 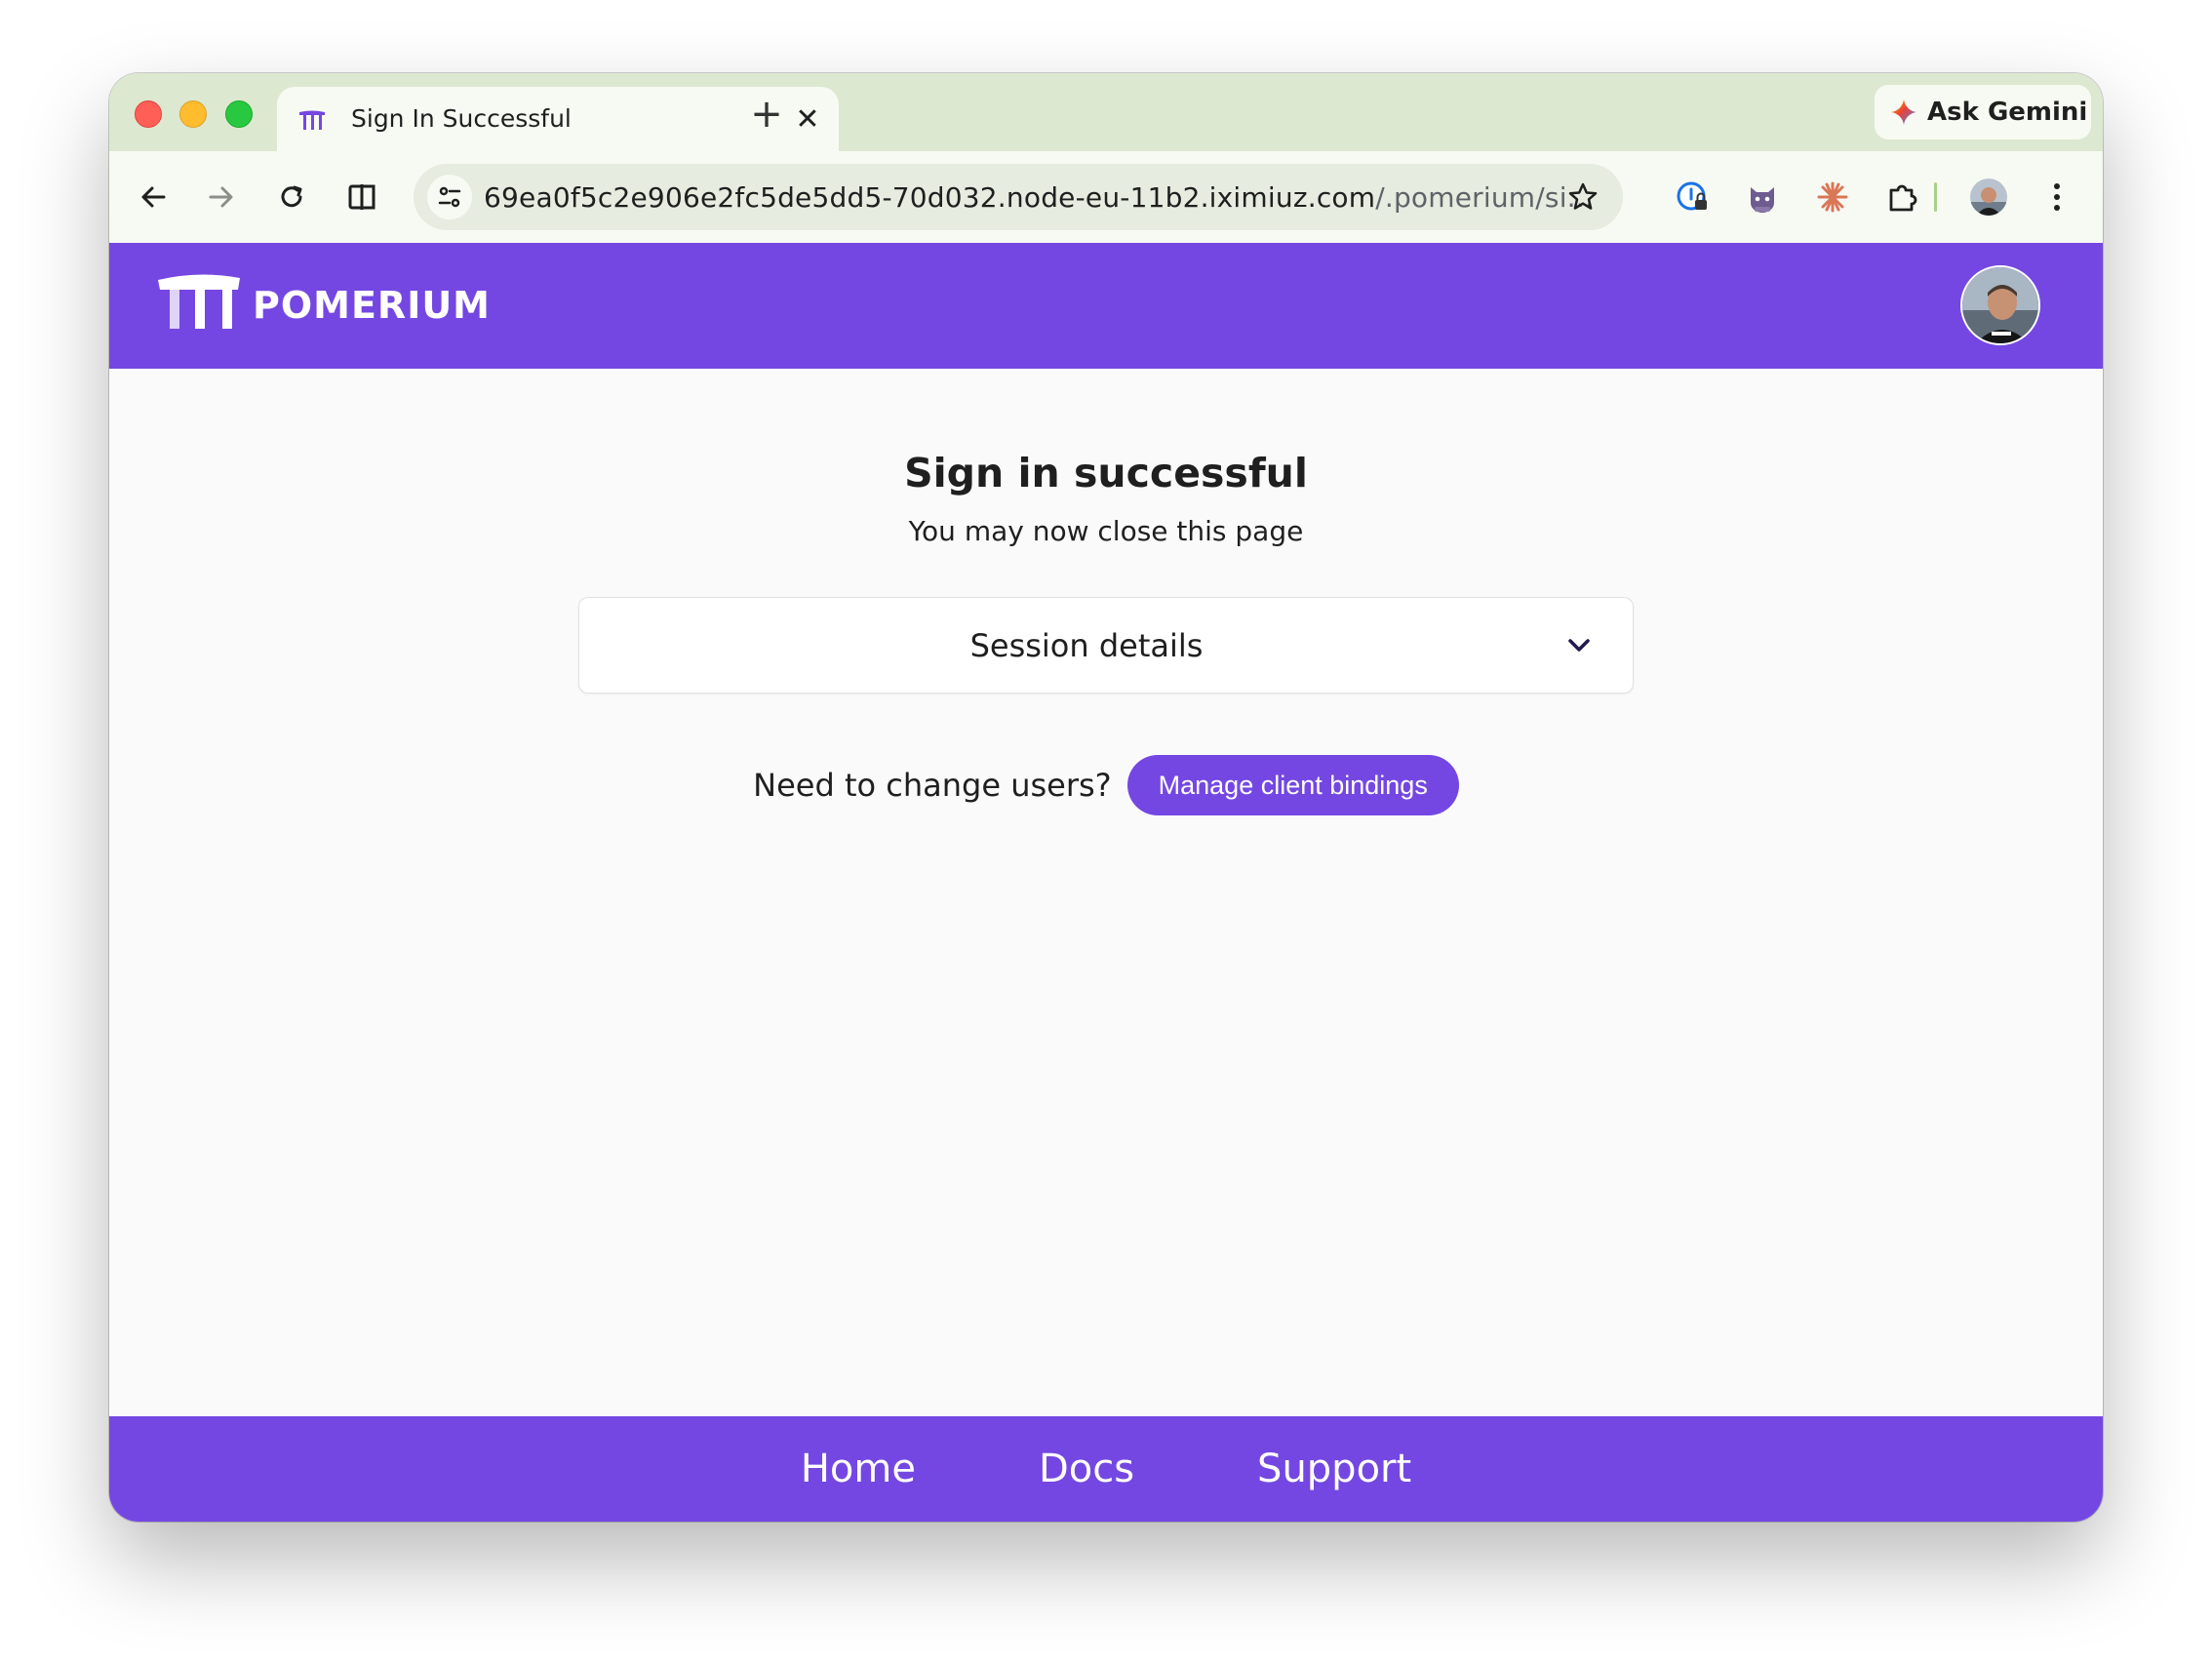 What do you see at coordinates (766, 114) in the screenshot?
I see `new-tab-button: +` at bounding box center [766, 114].